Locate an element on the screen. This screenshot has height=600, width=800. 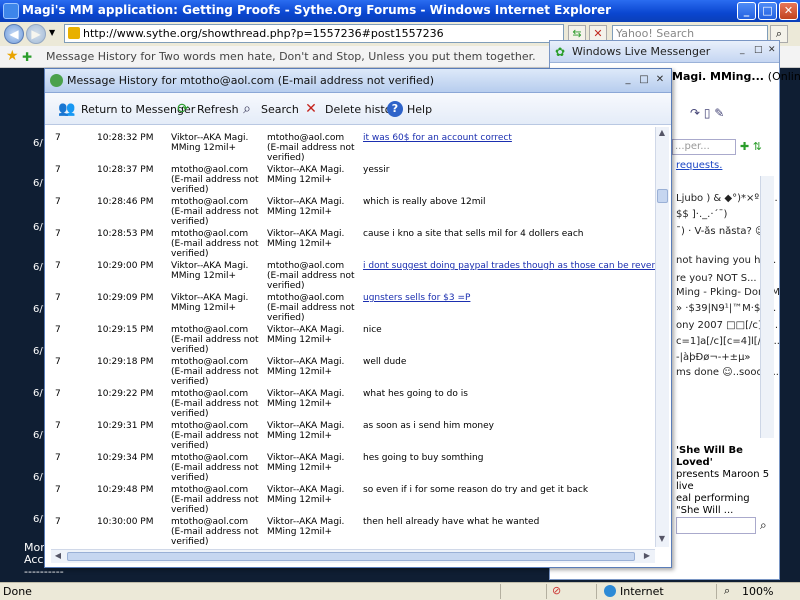
scroll-up-icon: ▲ is located at coordinates (662, 133).